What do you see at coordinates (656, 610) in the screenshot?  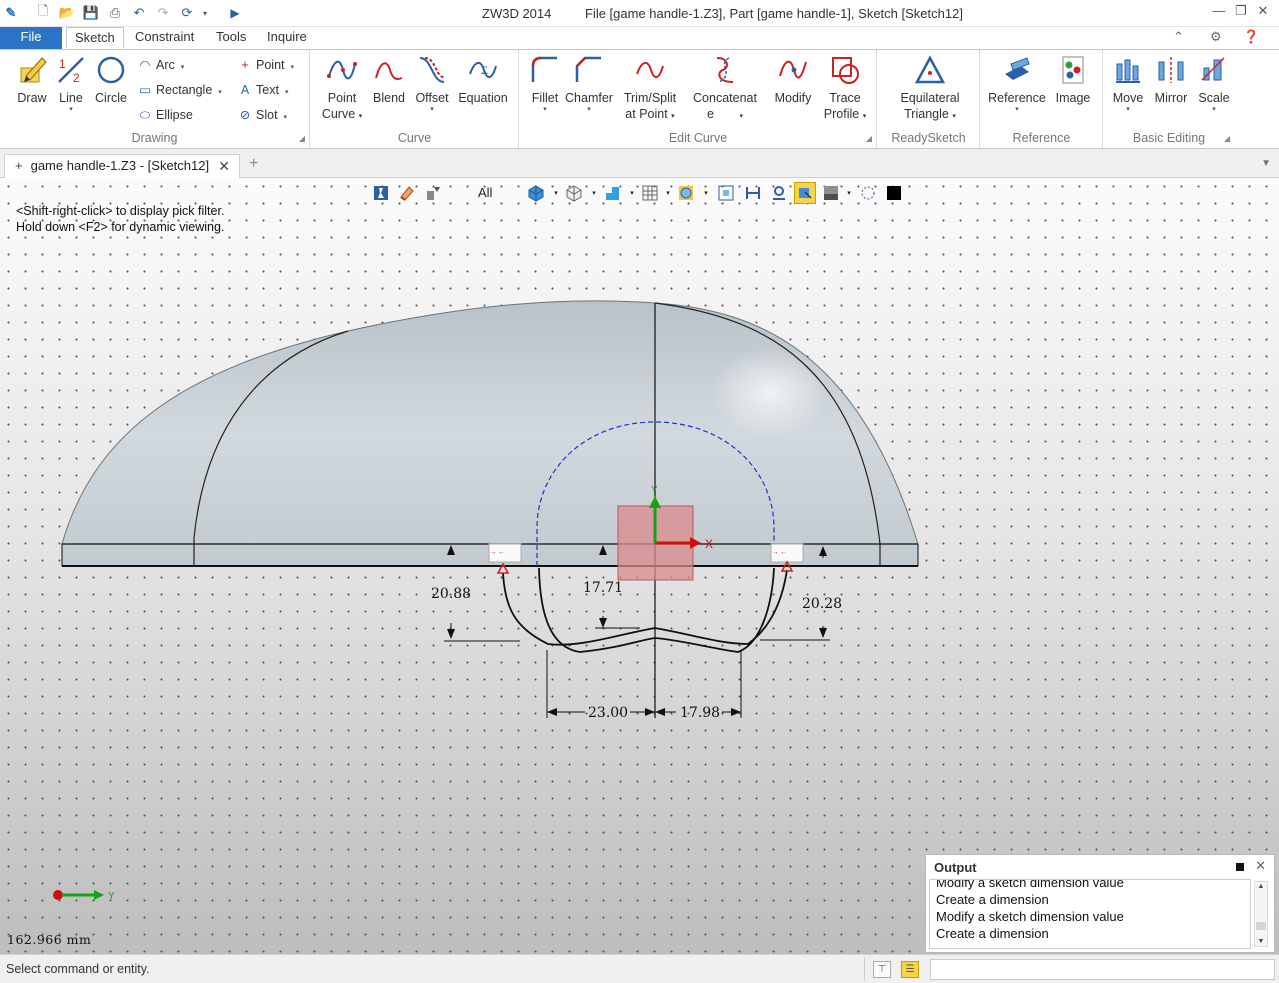 I see `handle-inner-curve` at bounding box center [656, 610].